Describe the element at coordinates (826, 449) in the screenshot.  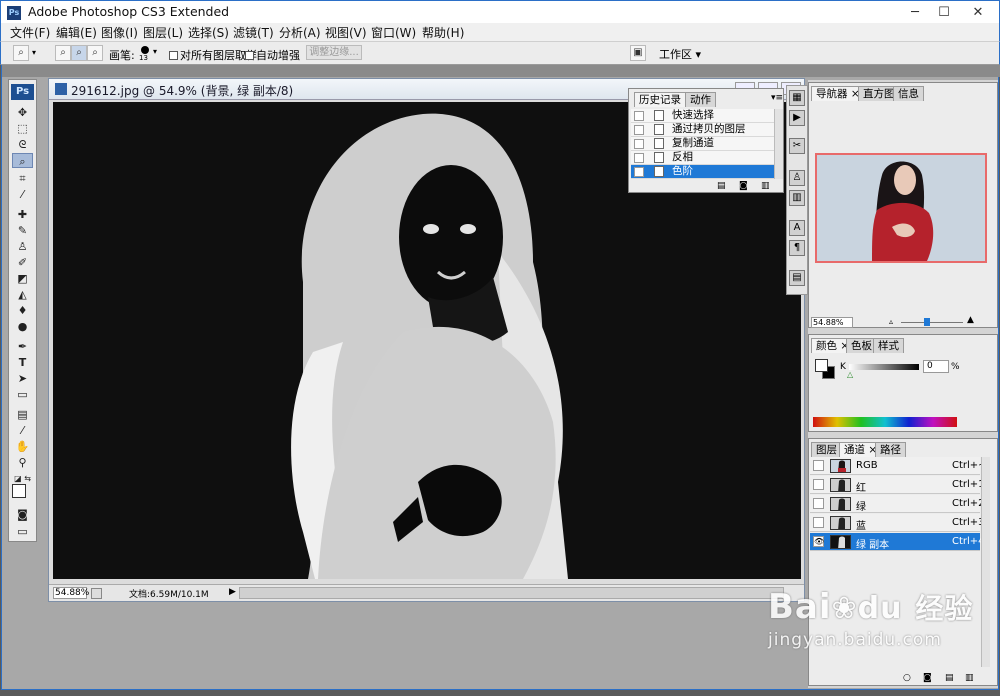
I see `tab-layers: 图层` at that location.